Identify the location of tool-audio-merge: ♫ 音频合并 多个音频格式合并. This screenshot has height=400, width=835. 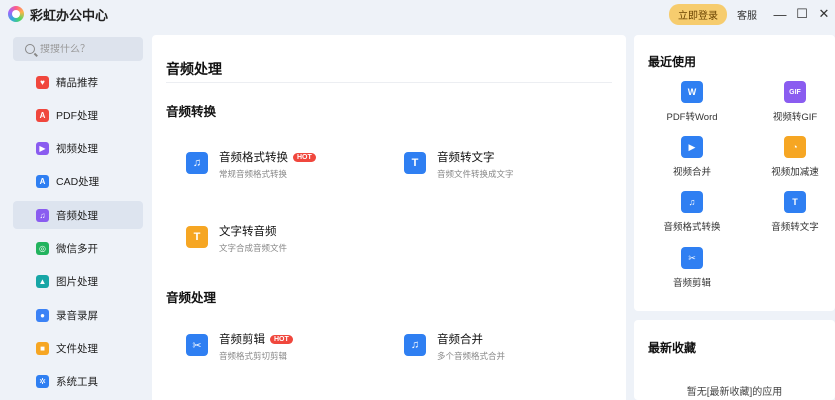
(454, 346).